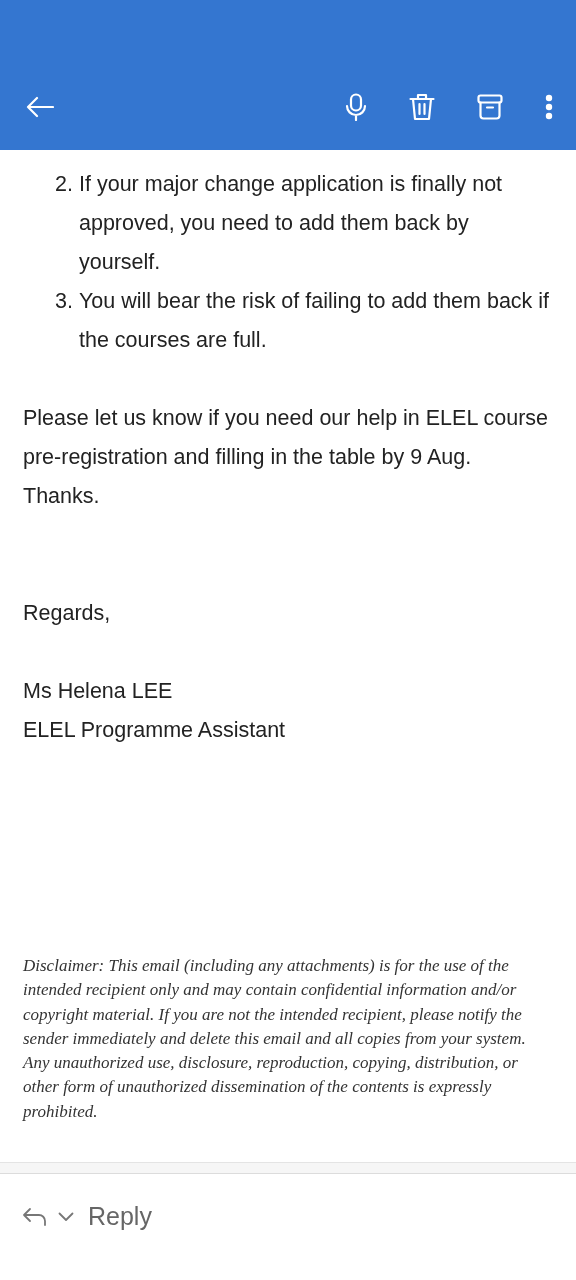 Image resolution: width=576 pixels, height=1280 pixels. I want to click on body-paragraph: Please let us know if you need our help in ELEL course pre-registration and filling in the table by 9 Aug. Thanks., so click(286, 457).